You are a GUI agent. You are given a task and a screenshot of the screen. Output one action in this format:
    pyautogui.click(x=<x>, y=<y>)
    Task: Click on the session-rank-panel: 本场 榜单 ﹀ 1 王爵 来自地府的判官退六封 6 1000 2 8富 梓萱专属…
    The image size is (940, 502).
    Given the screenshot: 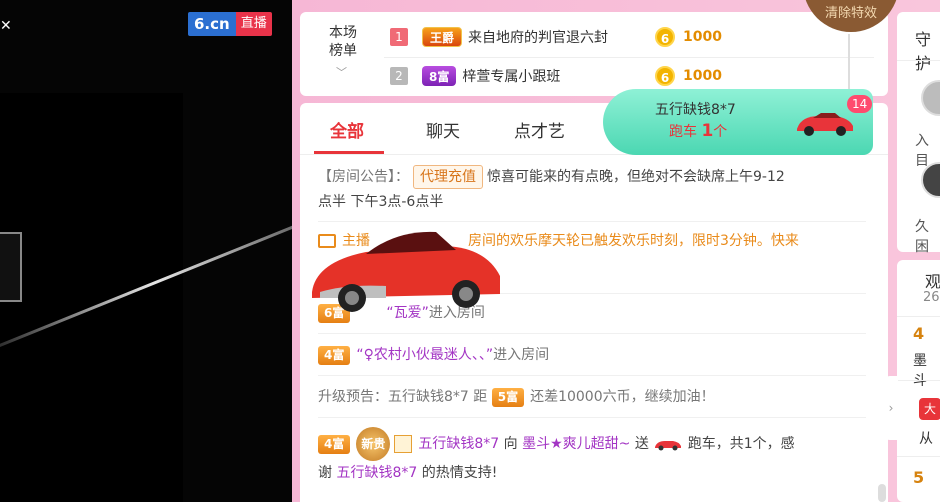 What is the action you would take?
    pyautogui.click(x=594, y=54)
    